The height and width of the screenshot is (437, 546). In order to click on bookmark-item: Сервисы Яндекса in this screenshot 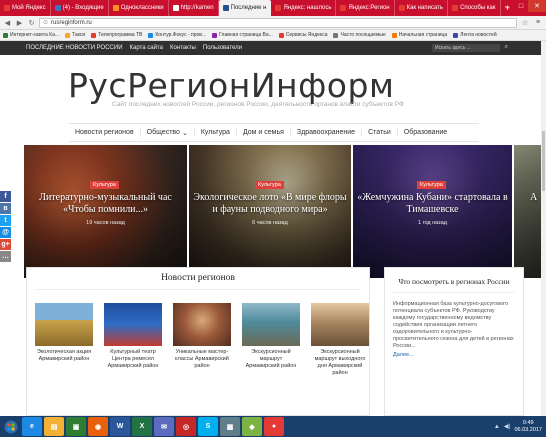, I will do `click(302, 35)`.